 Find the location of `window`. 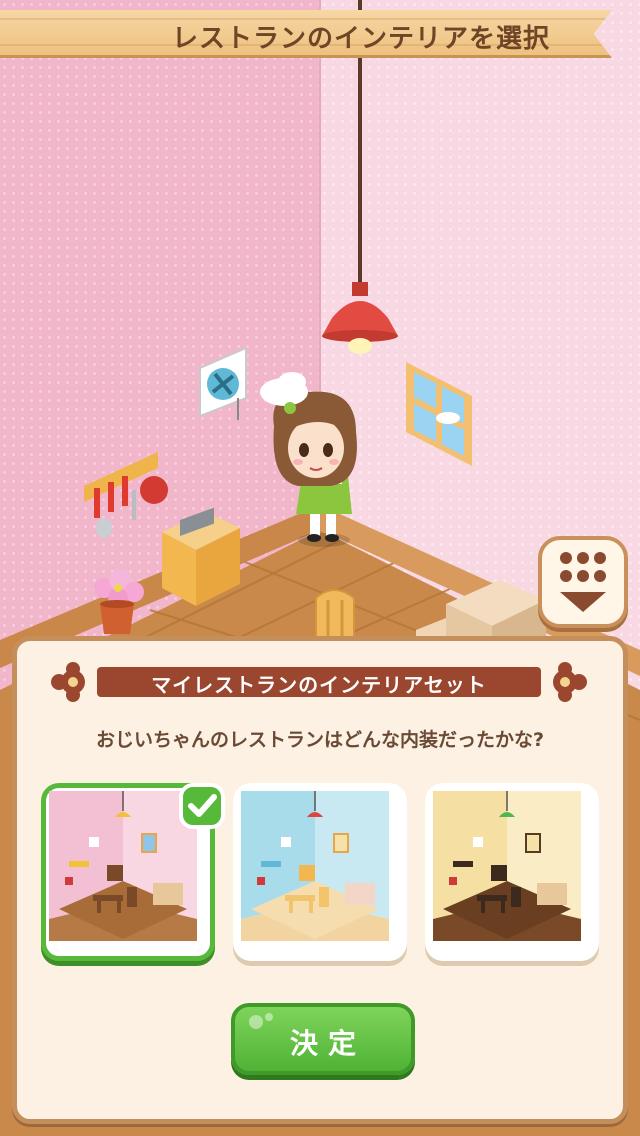

window is located at coordinates (439, 414).